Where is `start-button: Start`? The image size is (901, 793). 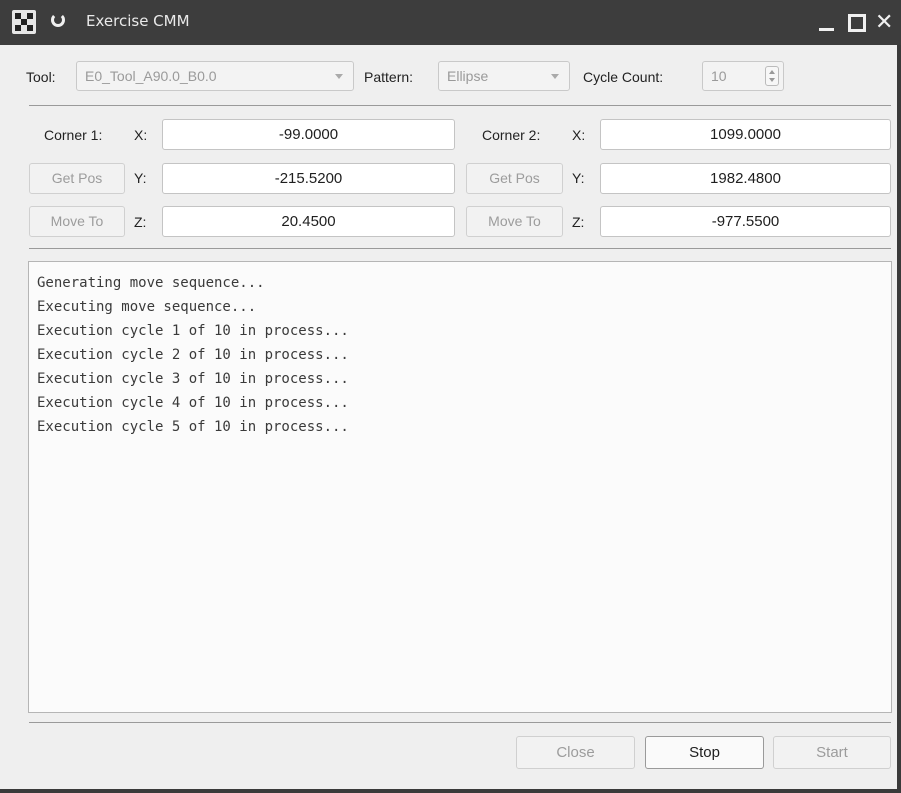 start-button: Start is located at coordinates (832, 752).